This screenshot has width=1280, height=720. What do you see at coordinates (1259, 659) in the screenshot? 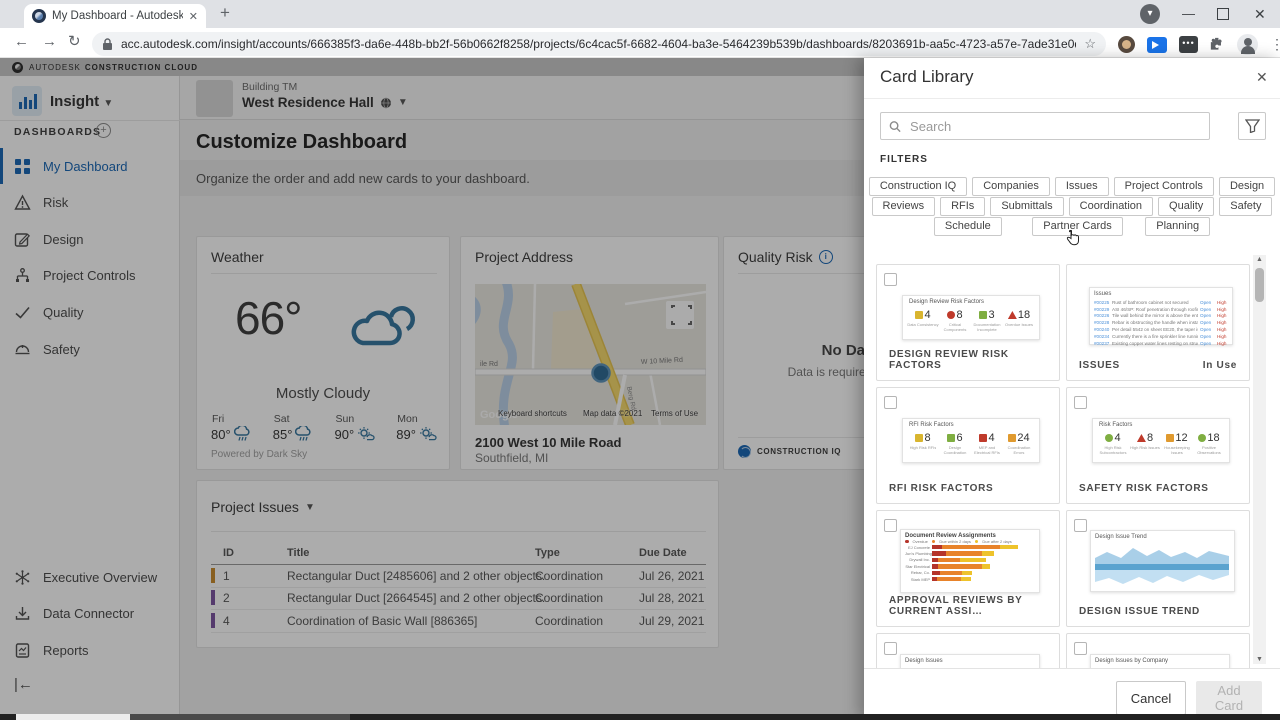
I see `scroll-down-icon: ▼` at bounding box center [1259, 659].